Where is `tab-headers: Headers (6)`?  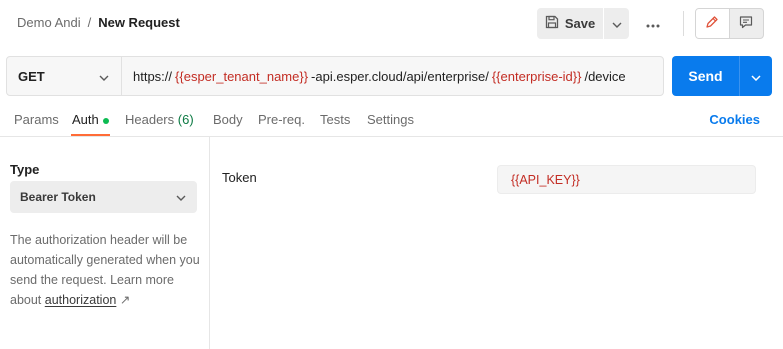
tab-headers: Headers (6) is located at coordinates (159, 119).